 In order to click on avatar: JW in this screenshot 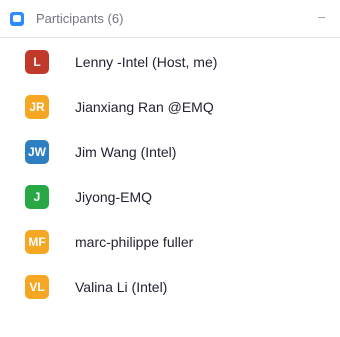, I will do `click(37, 152)`.